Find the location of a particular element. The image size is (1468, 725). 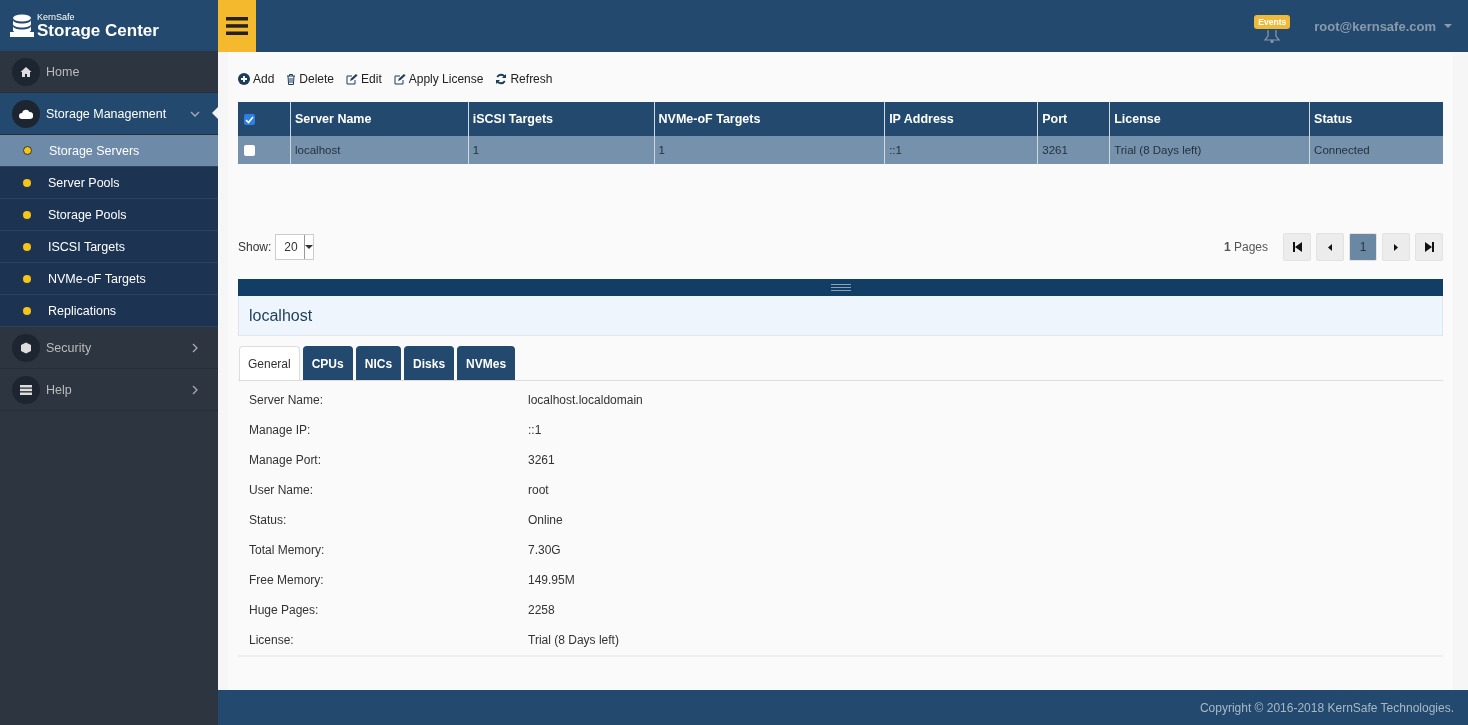

last-page-button is located at coordinates (1429, 247).